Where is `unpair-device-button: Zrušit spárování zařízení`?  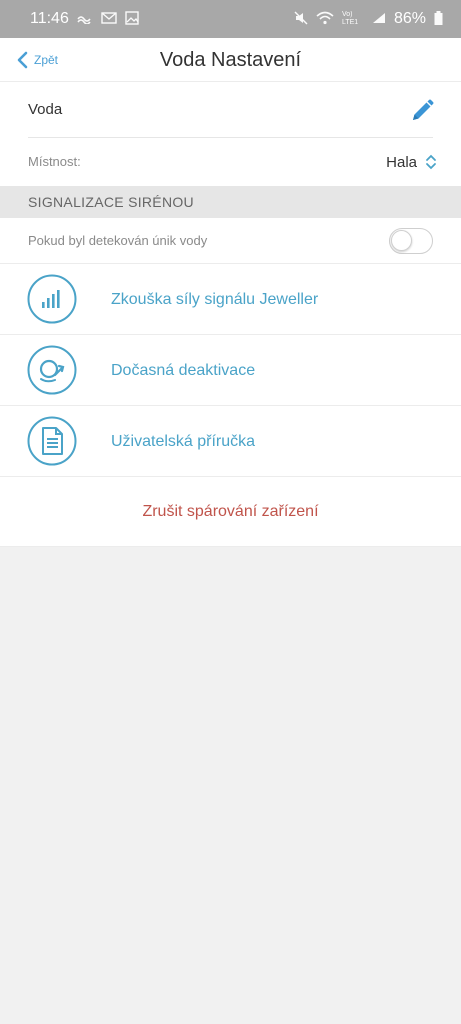 unpair-device-button: Zrušit spárování zařízení is located at coordinates (230, 512).